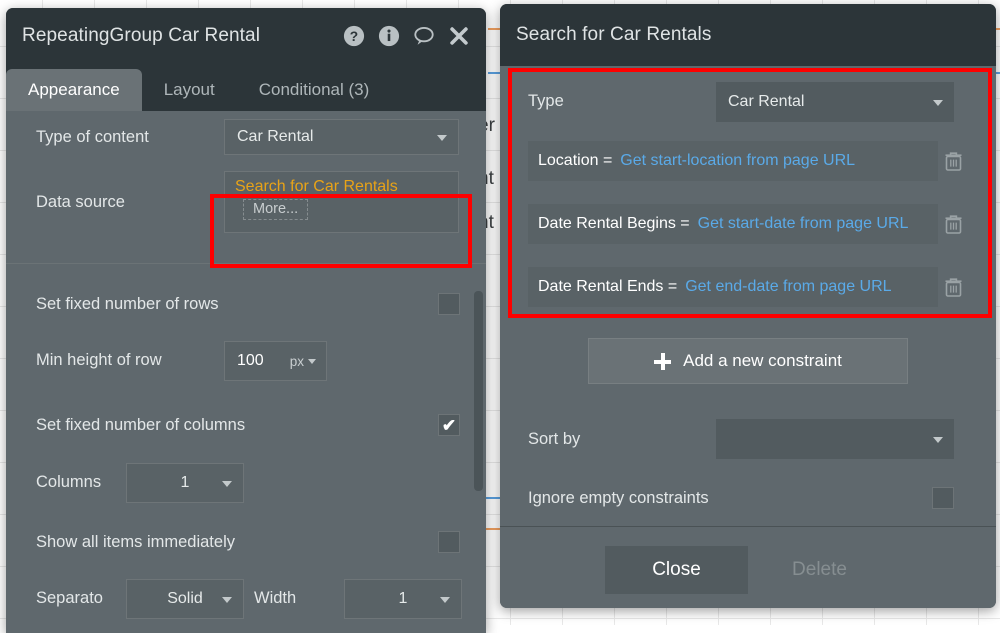  What do you see at coordinates (246, 542) in the screenshot?
I see `row-show-all-items: Show all items immediately ✔` at bounding box center [246, 542].